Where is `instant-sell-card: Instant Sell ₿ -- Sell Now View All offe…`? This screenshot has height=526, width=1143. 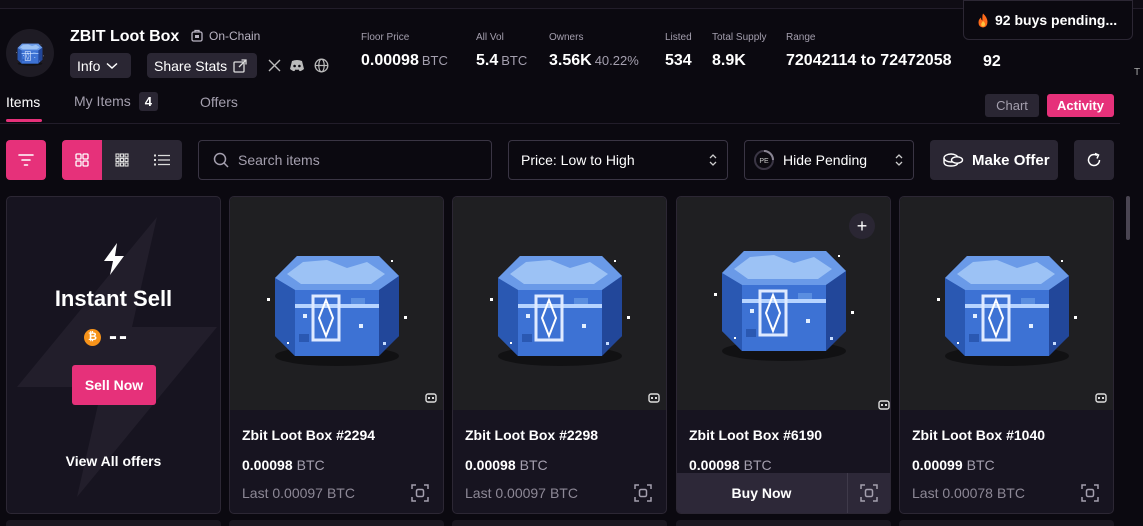 instant-sell-card: Instant Sell ₿ -- Sell Now View All offe… is located at coordinates (113, 355).